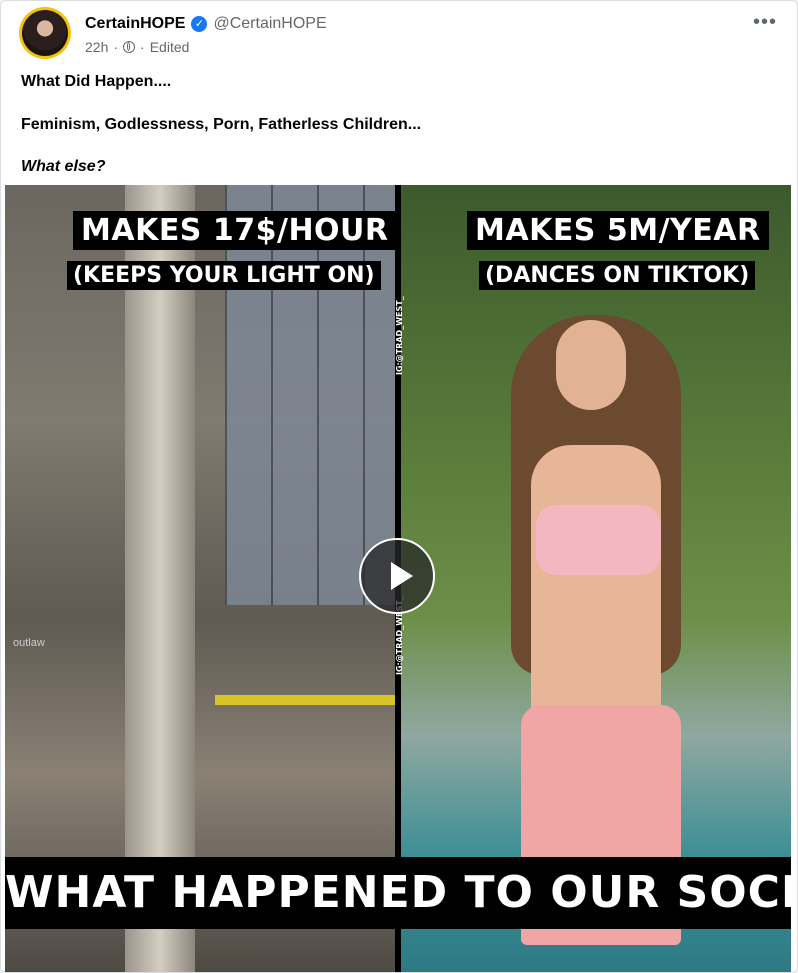 The height and width of the screenshot is (973, 798). Describe the element at coordinates (235, 230) in the screenshot. I see `left-caption-title: MAKES 17$/HOUR` at that location.